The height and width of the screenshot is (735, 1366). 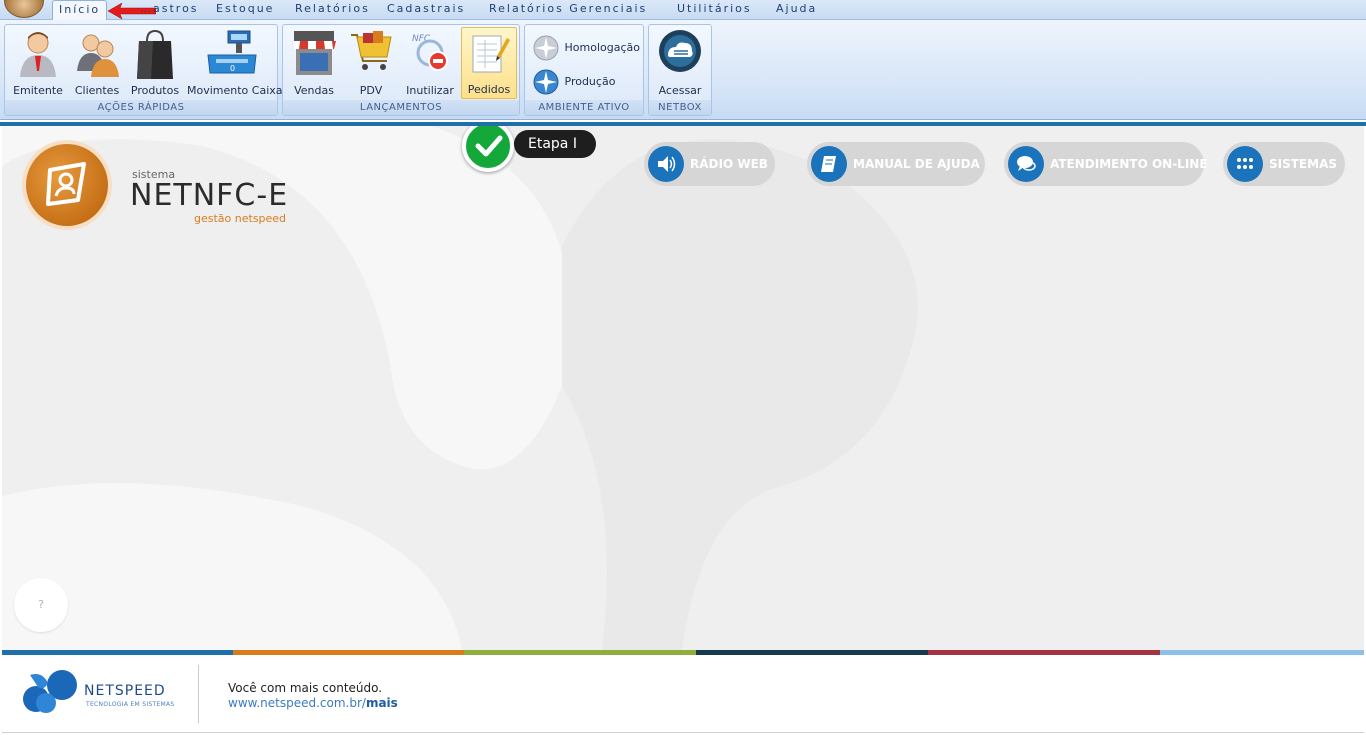 I want to click on inutilizar-button: NFC Inutilizar, so click(x=430, y=63).